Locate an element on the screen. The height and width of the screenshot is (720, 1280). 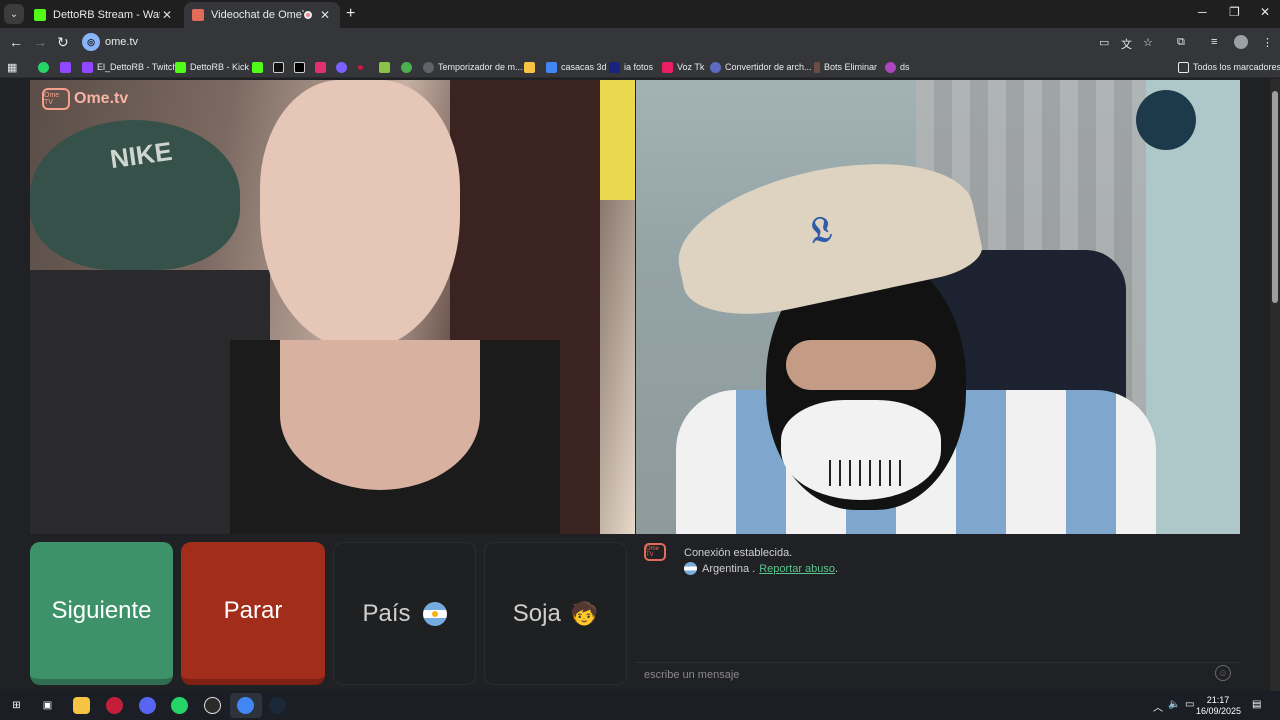
bookmark-ia-fotos: ia fotos is located at coordinates (631, 67).